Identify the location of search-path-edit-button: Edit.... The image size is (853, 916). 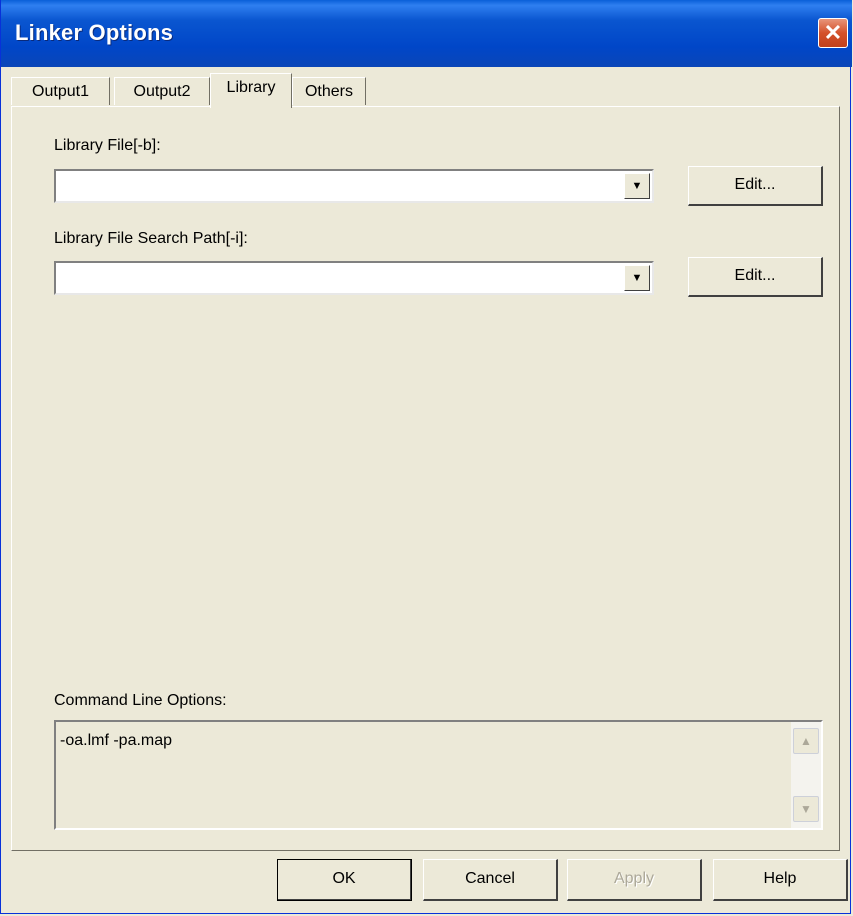
(755, 277).